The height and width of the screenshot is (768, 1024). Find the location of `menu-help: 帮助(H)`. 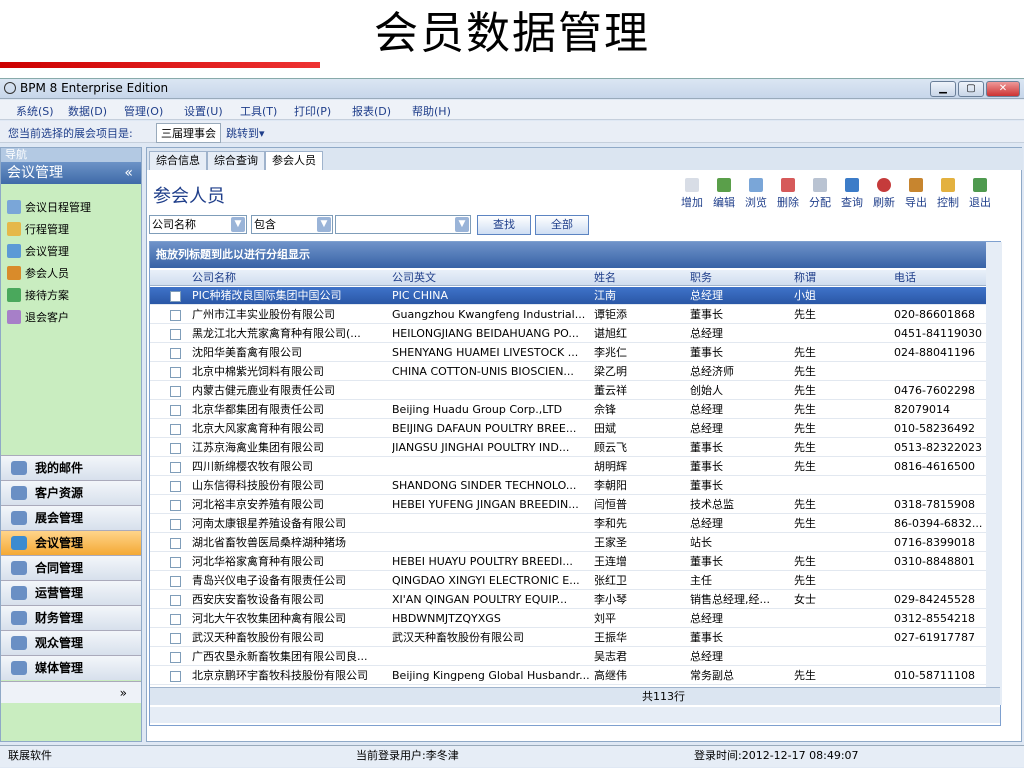

menu-help: 帮助(H) is located at coordinates (431, 111).